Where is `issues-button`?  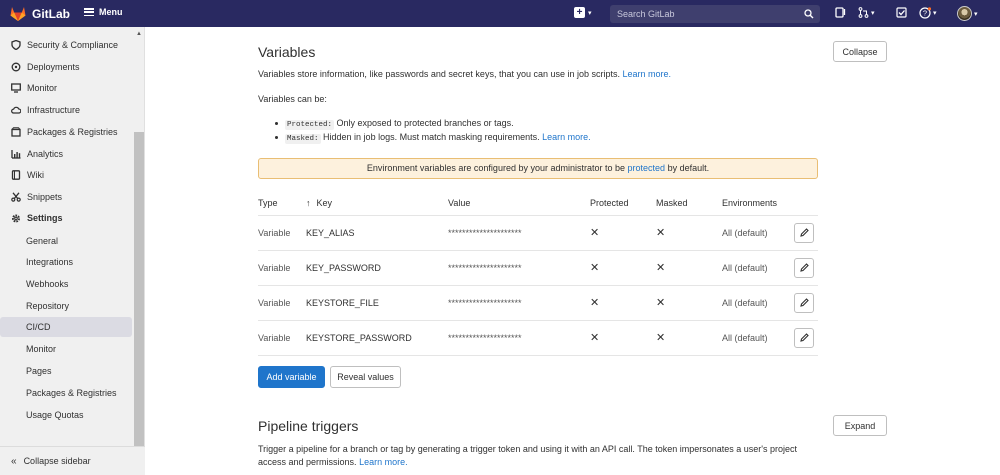 issues-button is located at coordinates (840, 12).